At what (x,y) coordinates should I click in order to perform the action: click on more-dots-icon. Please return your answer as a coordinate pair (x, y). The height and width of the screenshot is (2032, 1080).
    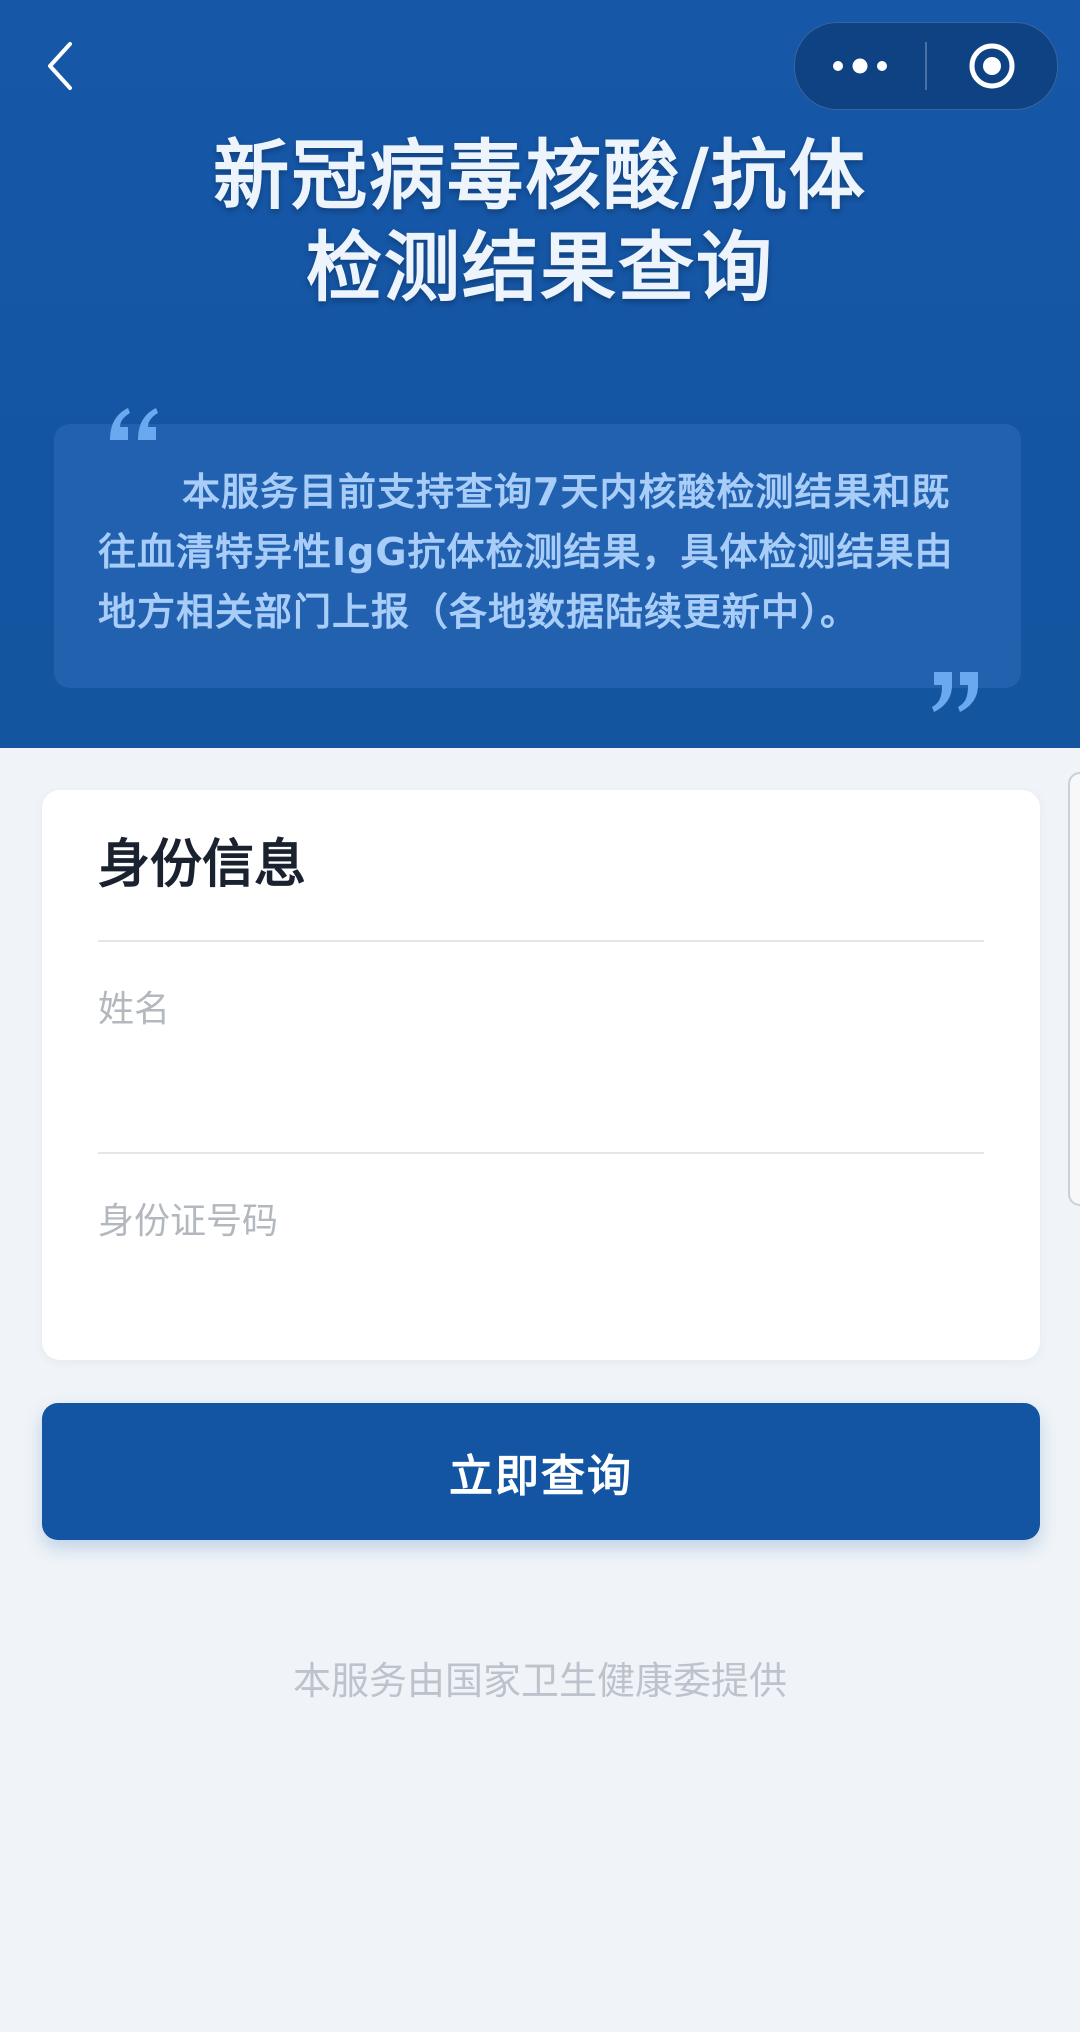
    Looking at the image, I should click on (860, 66).